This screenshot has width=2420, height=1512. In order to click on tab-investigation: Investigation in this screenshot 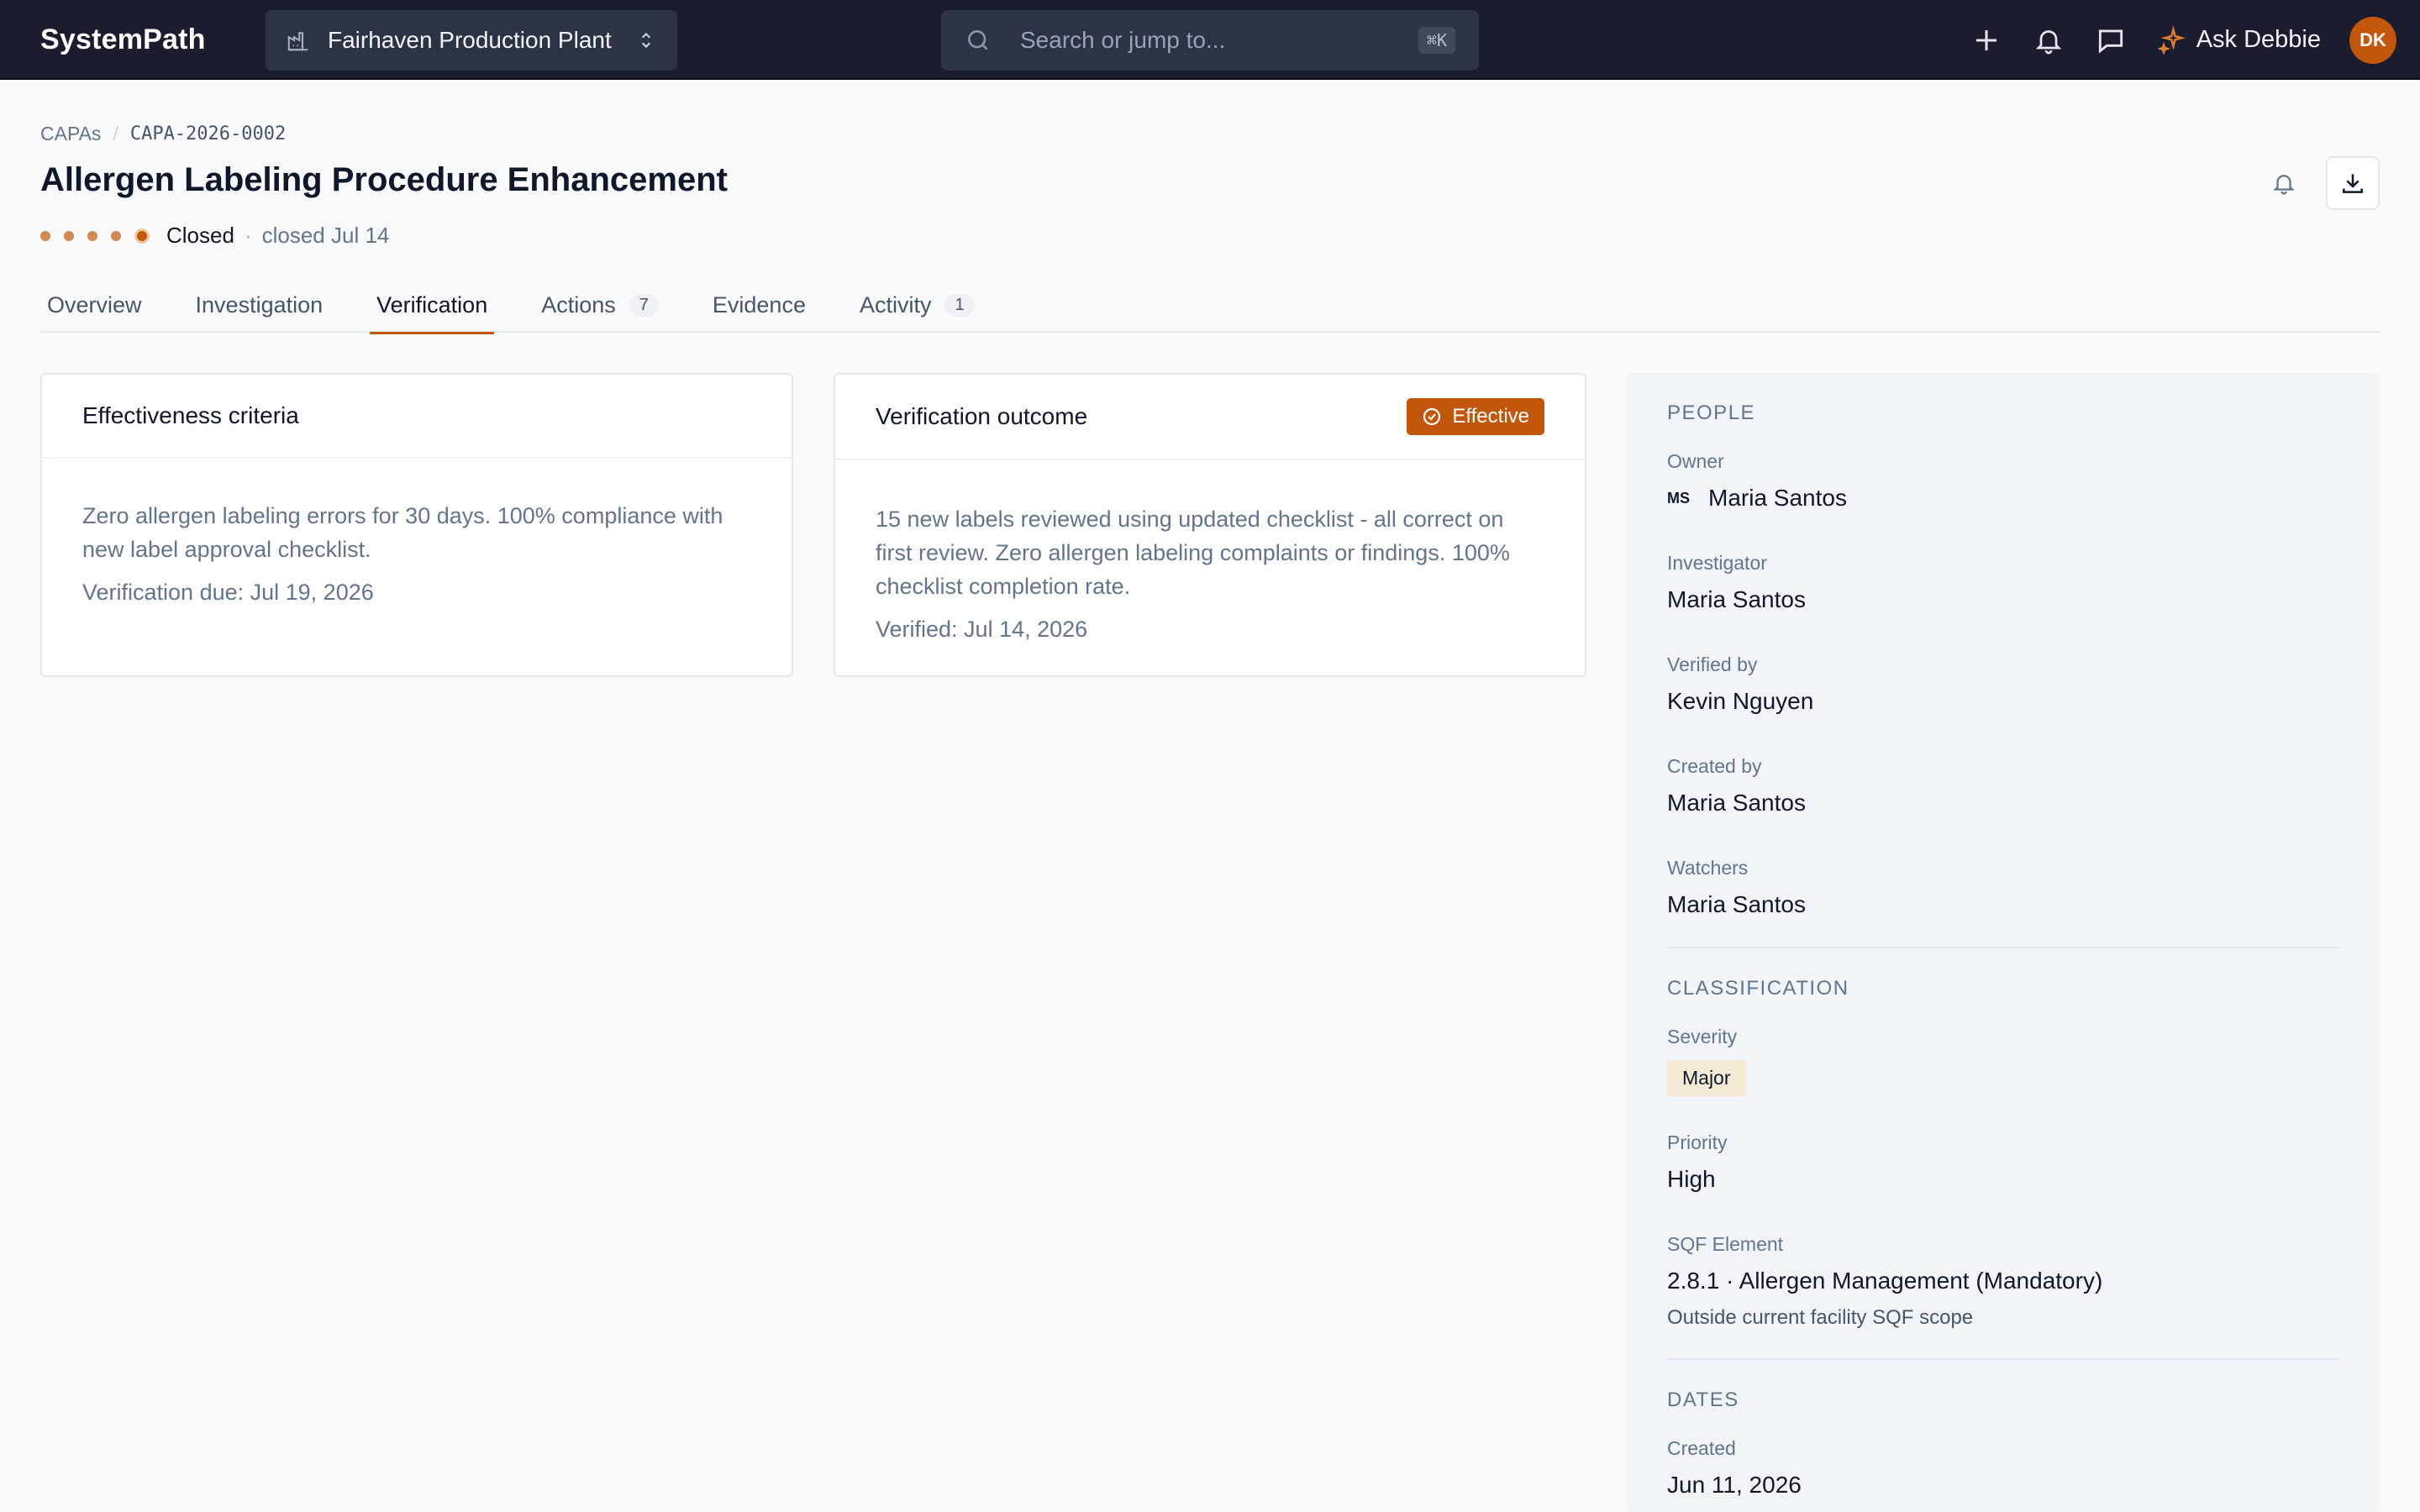, I will do `click(259, 305)`.